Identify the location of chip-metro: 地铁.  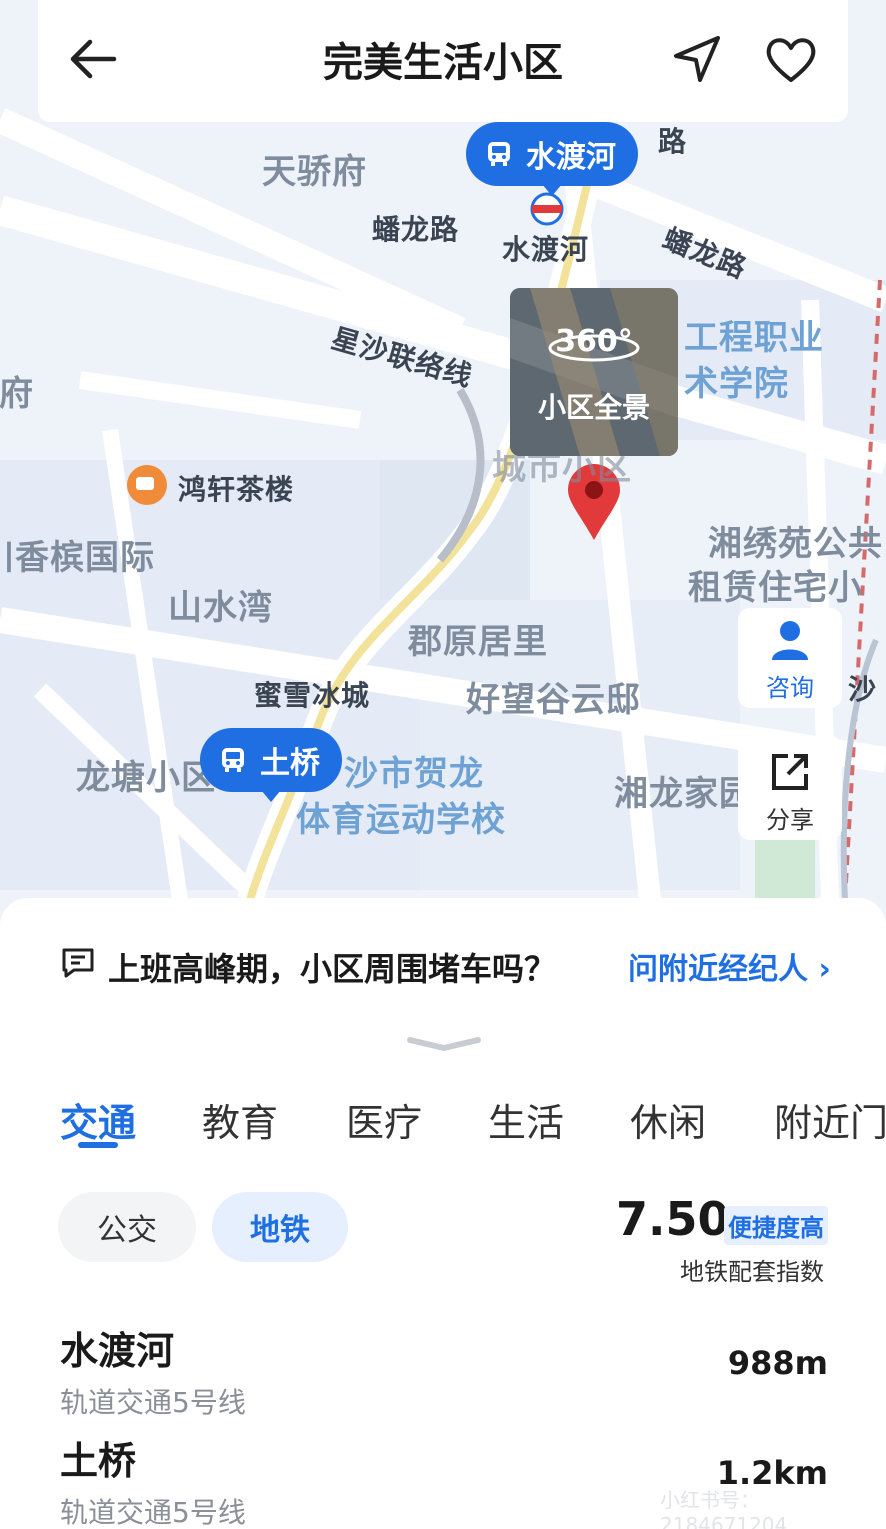
(280, 1227).